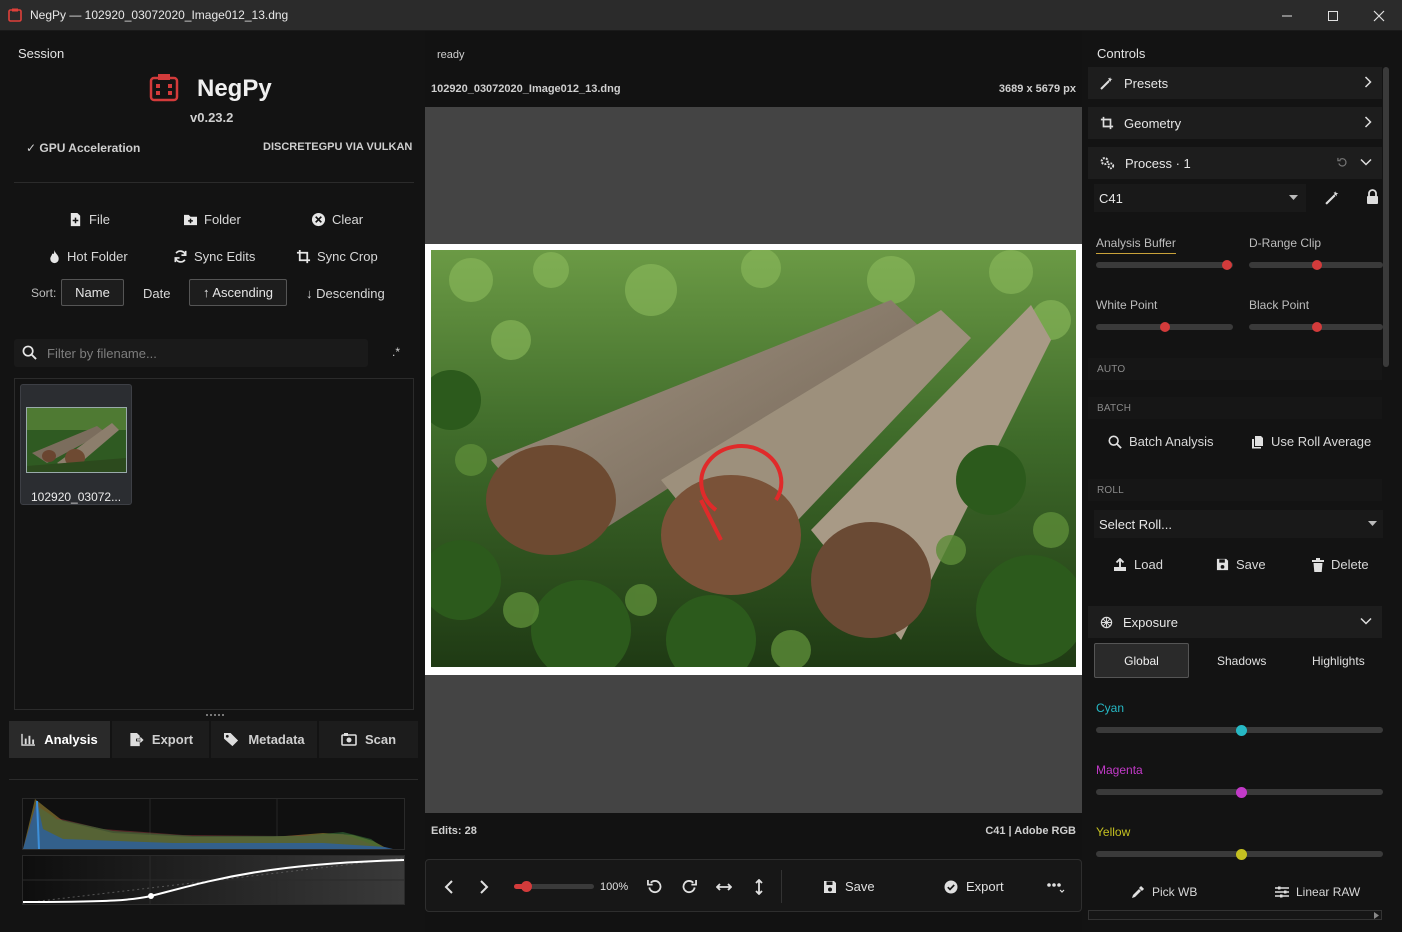 The width and height of the screenshot is (1402, 932). What do you see at coordinates (1241, 661) in the screenshot?
I see `exposure-tab-shadows: Shadows` at bounding box center [1241, 661].